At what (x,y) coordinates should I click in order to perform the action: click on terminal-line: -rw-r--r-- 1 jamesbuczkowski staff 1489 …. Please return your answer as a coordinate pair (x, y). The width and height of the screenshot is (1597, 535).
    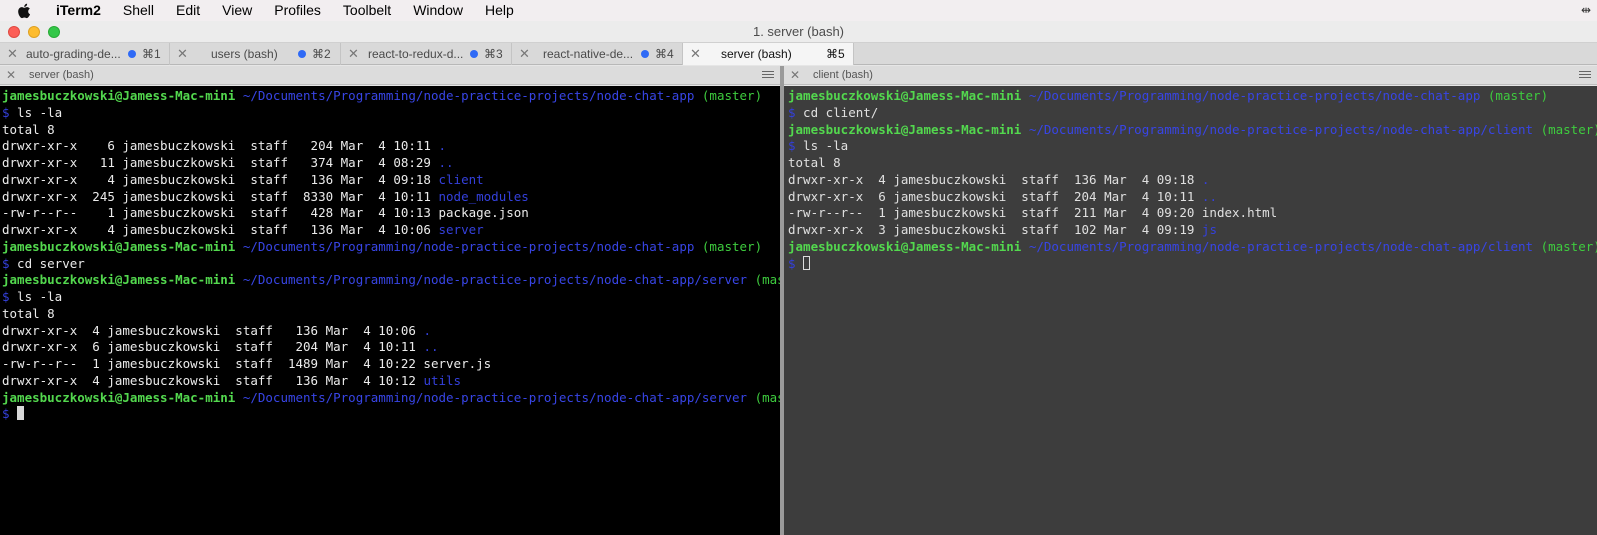
    Looking at the image, I should click on (391, 364).